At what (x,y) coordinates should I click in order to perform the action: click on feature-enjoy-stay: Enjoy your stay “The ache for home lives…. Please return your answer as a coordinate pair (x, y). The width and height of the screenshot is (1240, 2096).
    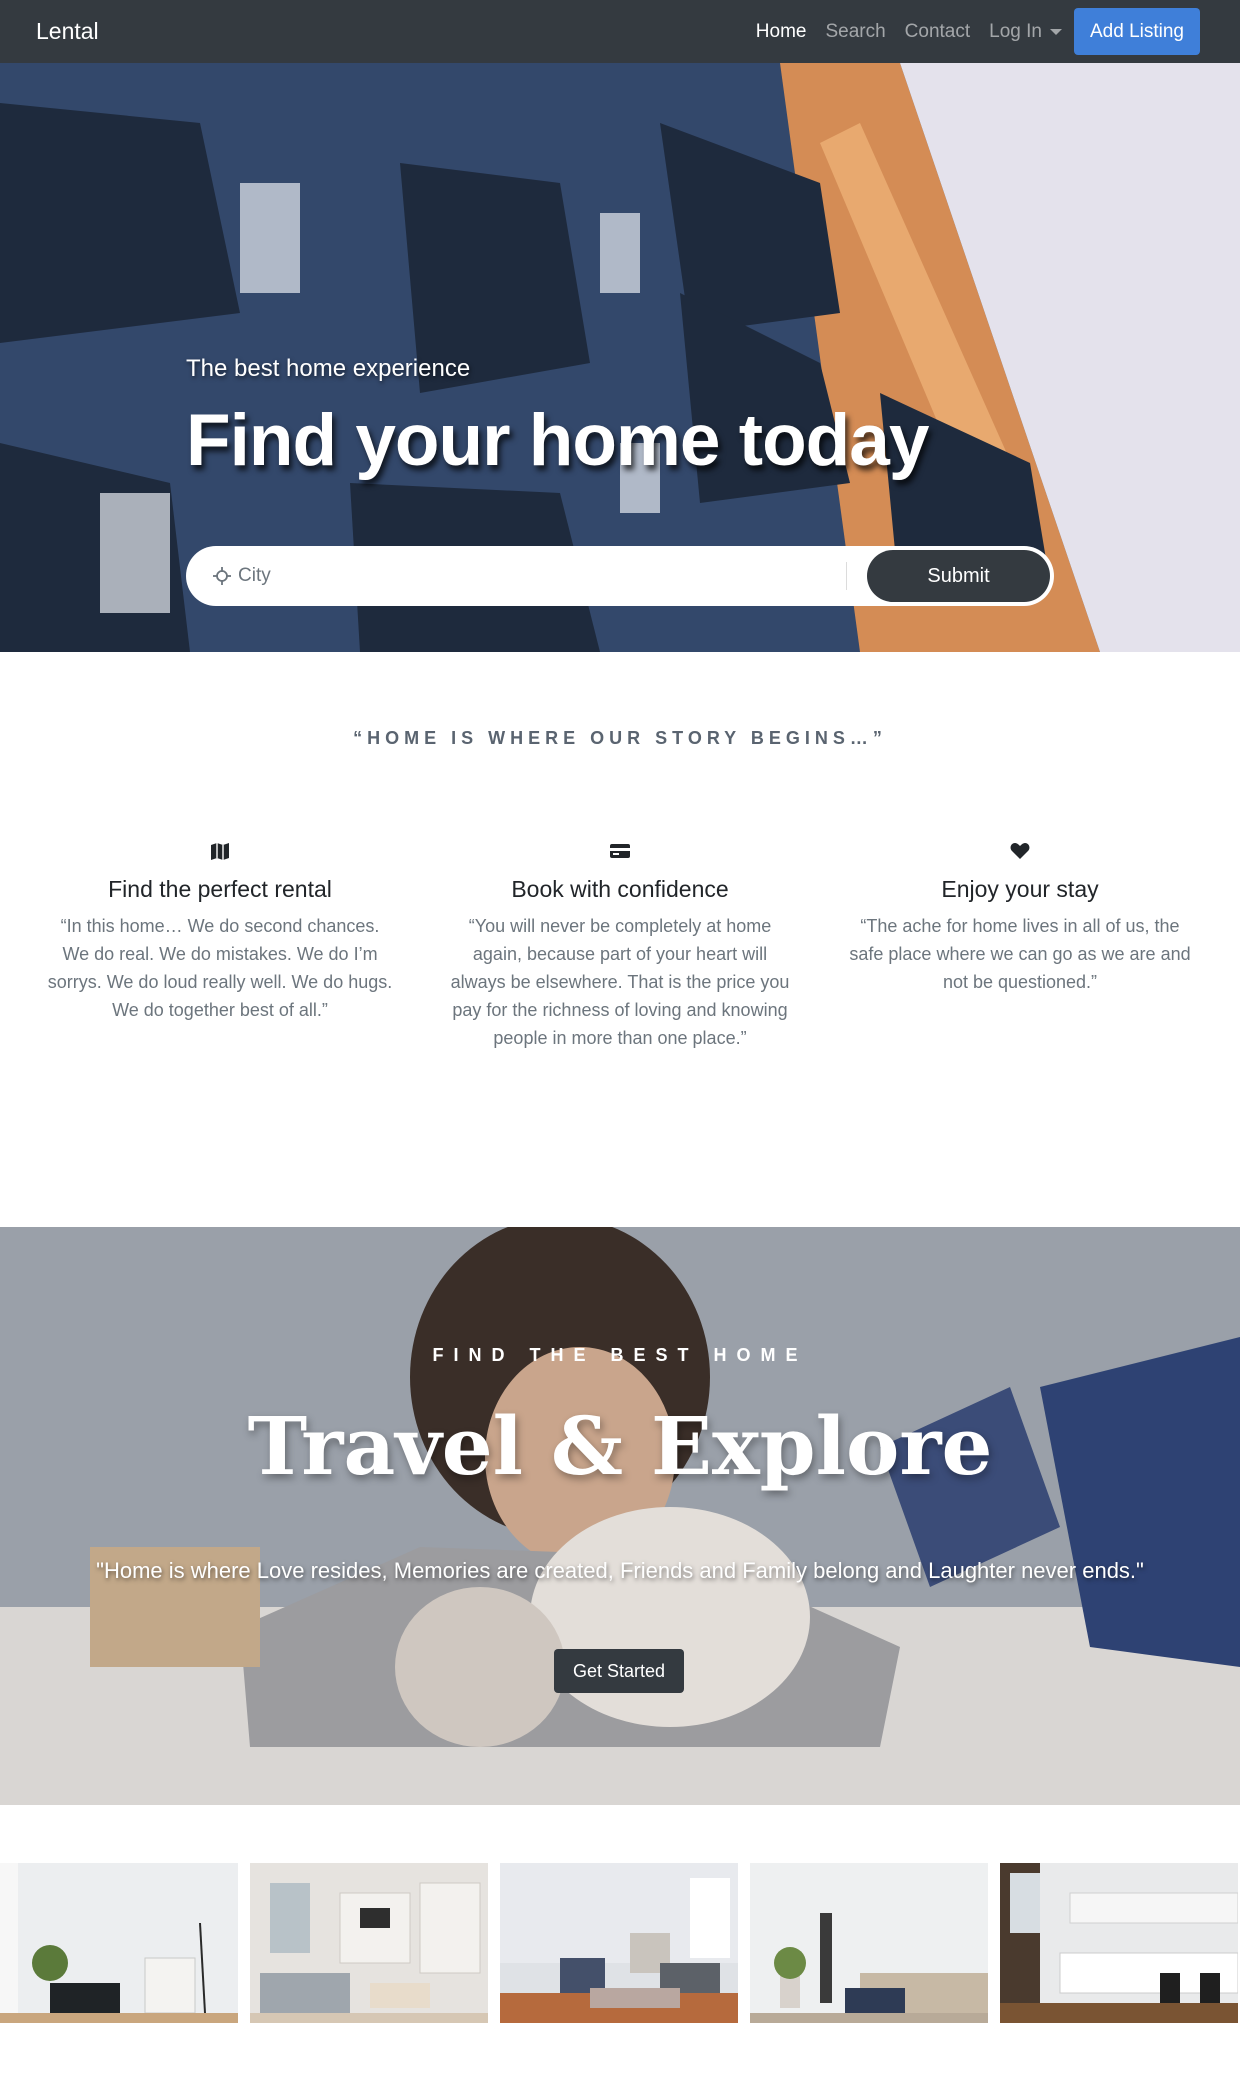
    Looking at the image, I should click on (1020, 946).